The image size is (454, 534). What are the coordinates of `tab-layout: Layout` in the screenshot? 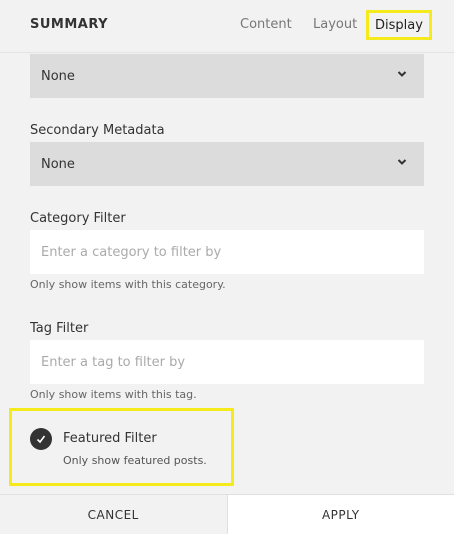 It's located at (335, 24).